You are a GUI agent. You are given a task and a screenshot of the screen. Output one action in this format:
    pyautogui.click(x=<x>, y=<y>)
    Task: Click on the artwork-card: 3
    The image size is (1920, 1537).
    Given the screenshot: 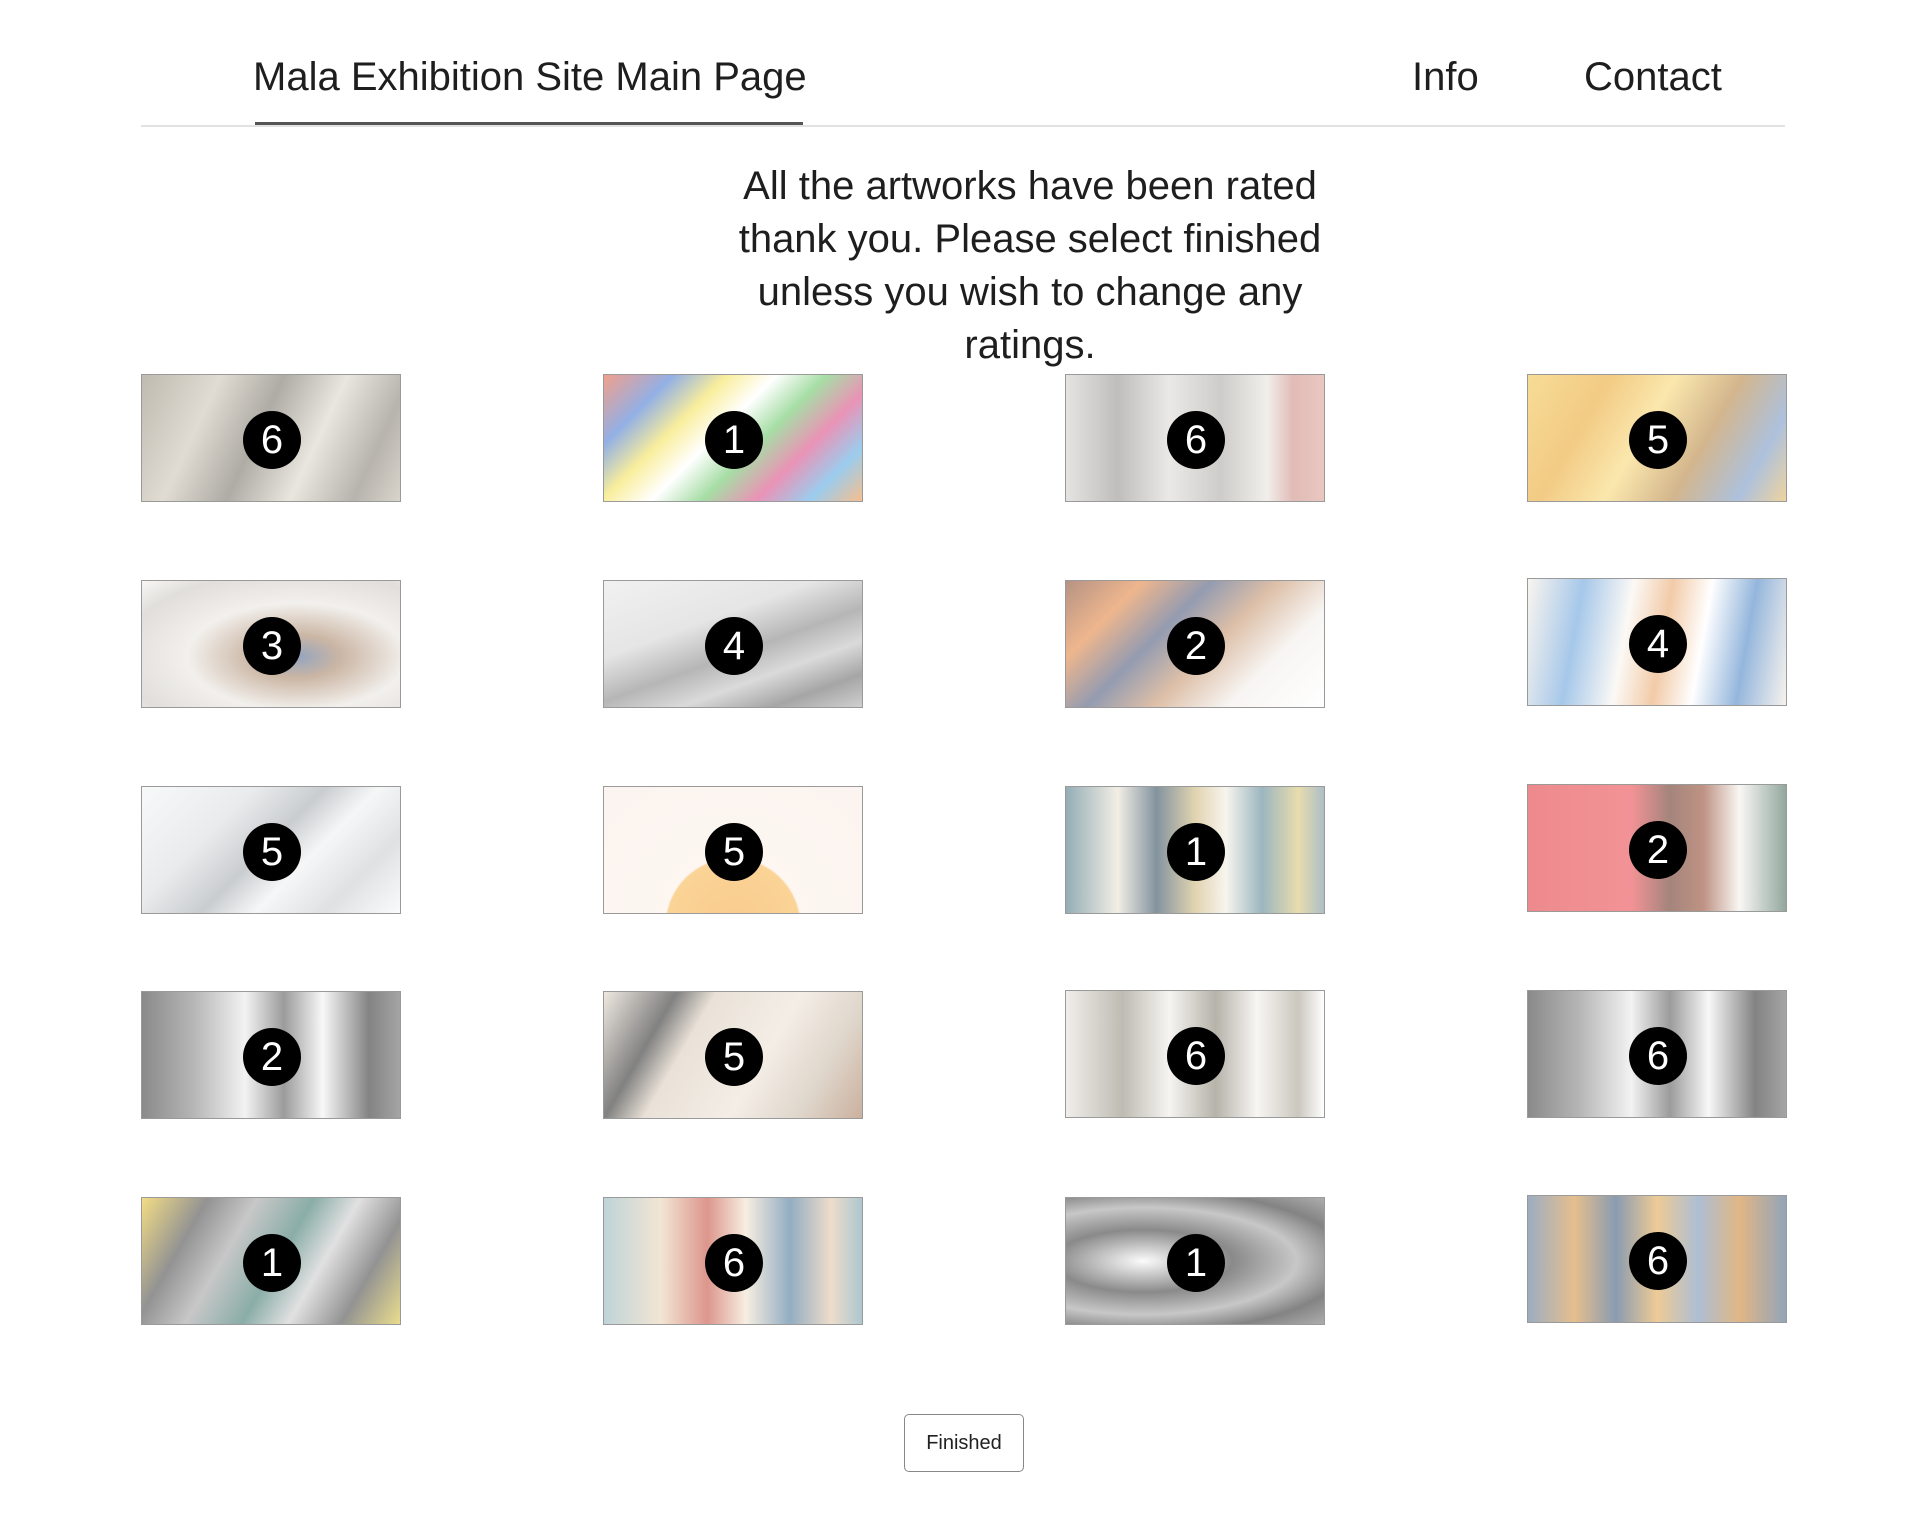 What is the action you would take?
    pyautogui.click(x=271, y=644)
    